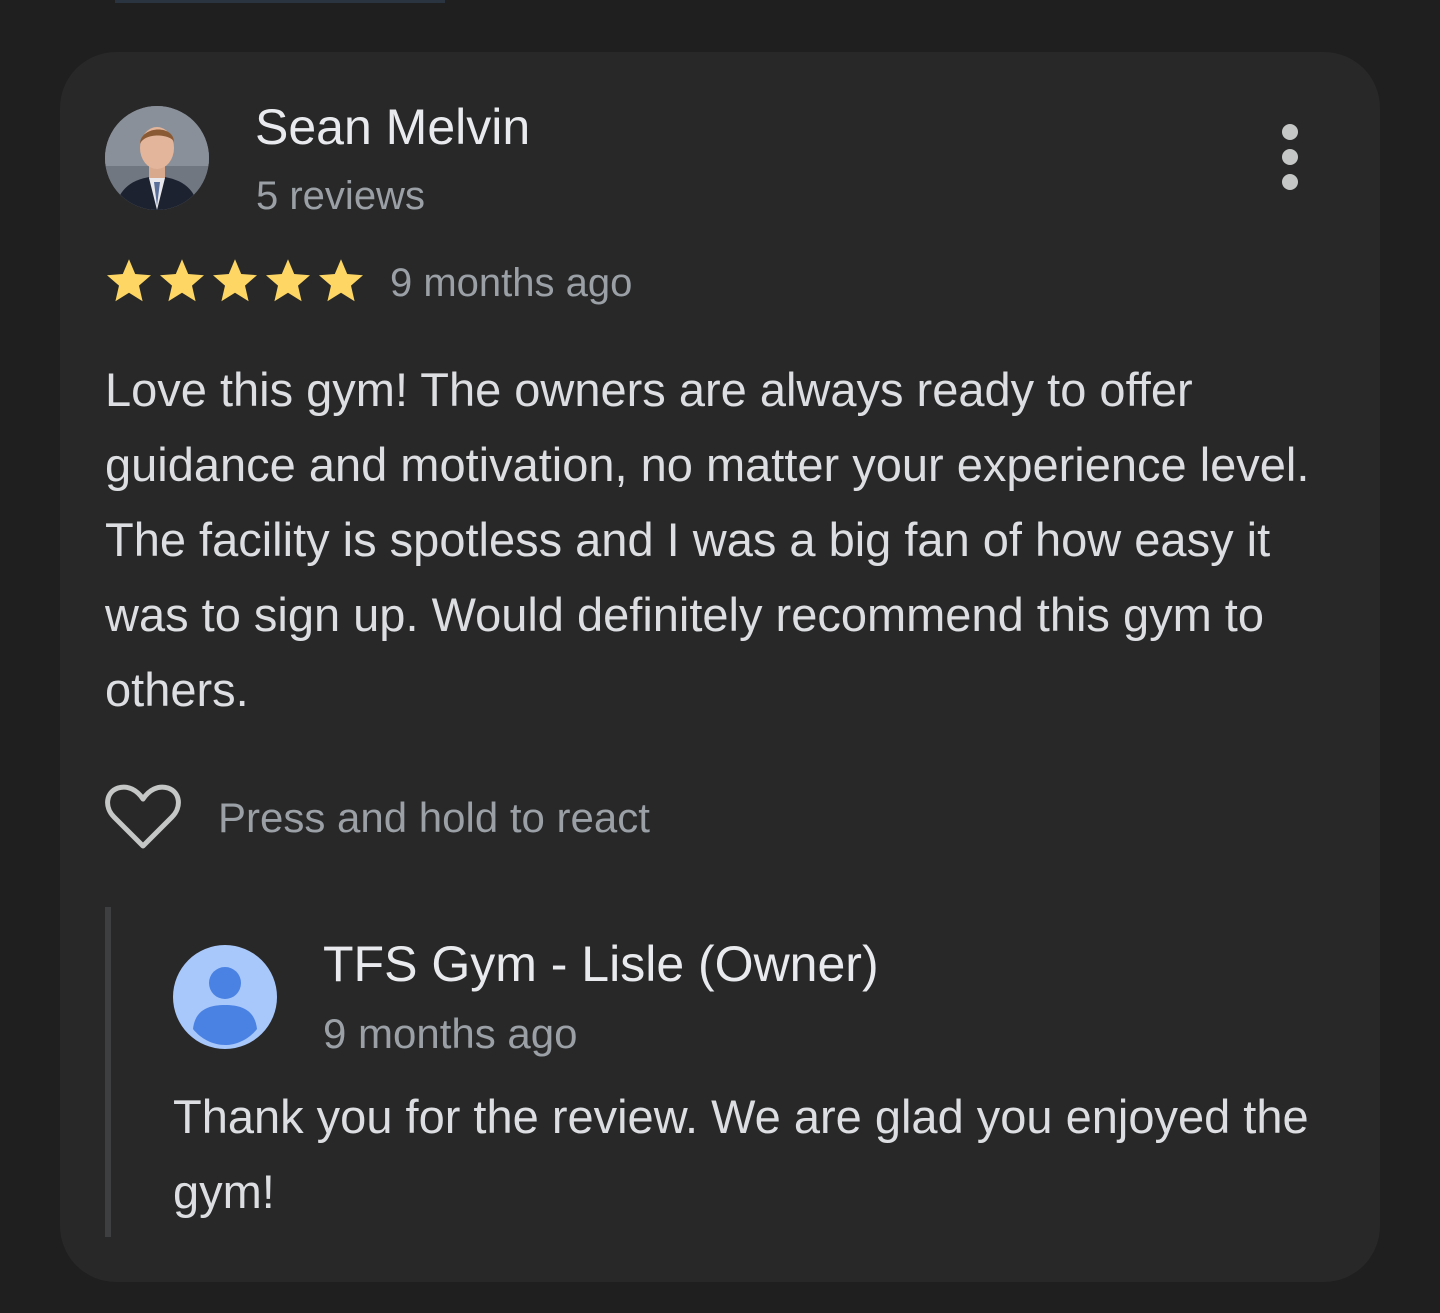 The image size is (1440, 1313). Describe the element at coordinates (601, 964) in the screenshot. I see `owner-name: TFS Gym - Lisle (Owner)` at that location.